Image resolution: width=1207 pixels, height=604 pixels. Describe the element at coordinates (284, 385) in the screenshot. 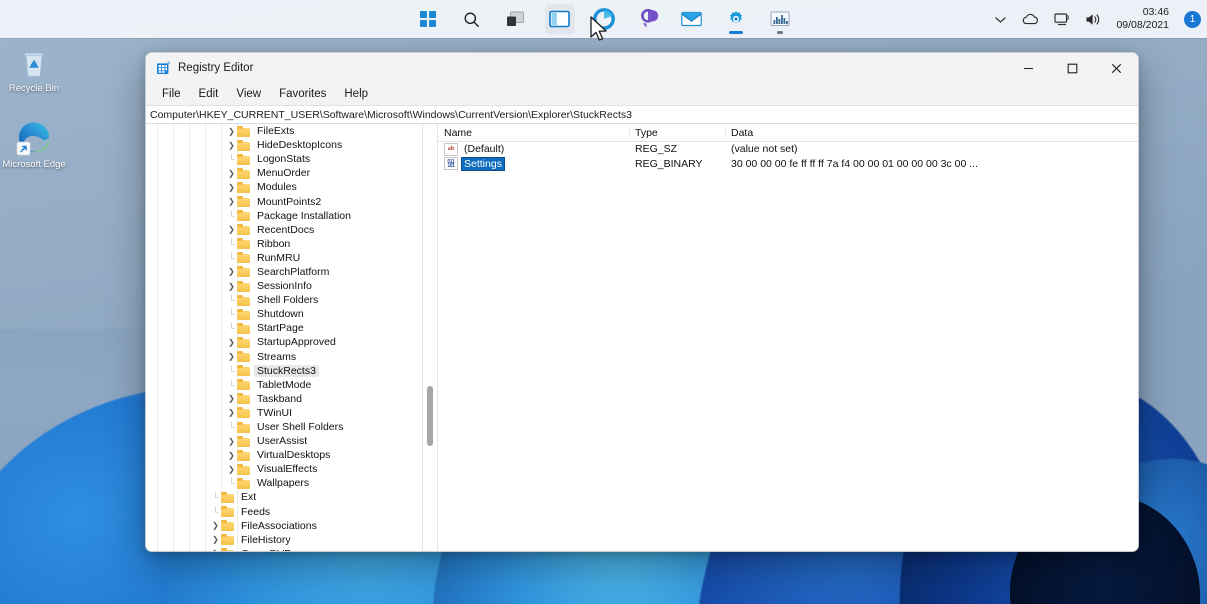

I see `tree-item: └ TabletMode` at that location.